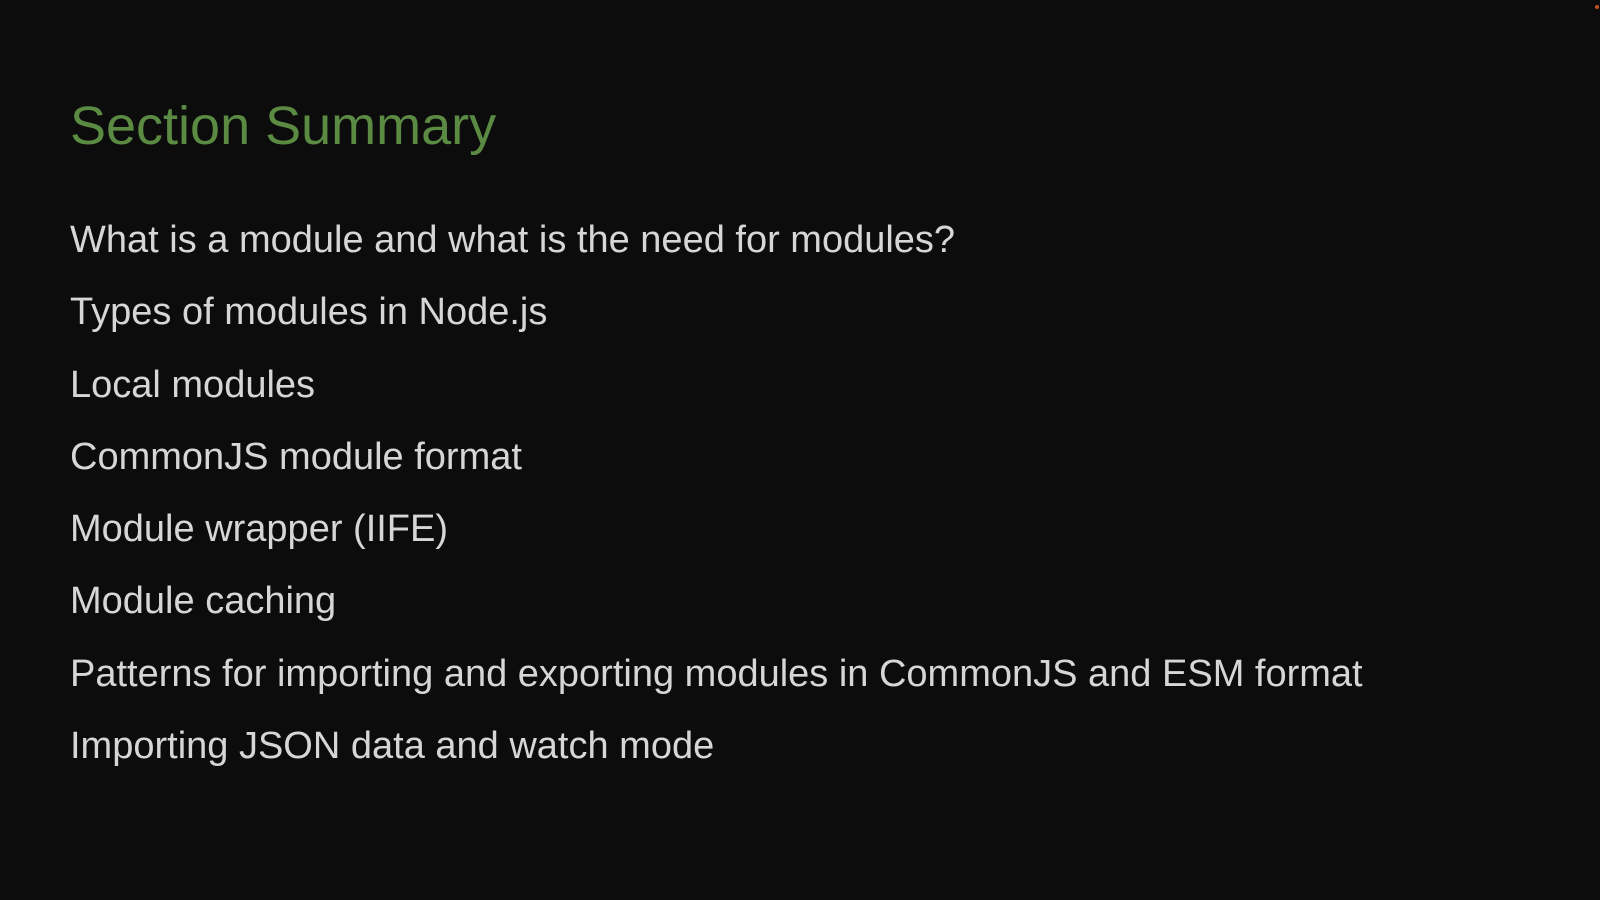  Describe the element at coordinates (296, 456) in the screenshot. I see `summary-item: CommonJS module format` at that location.